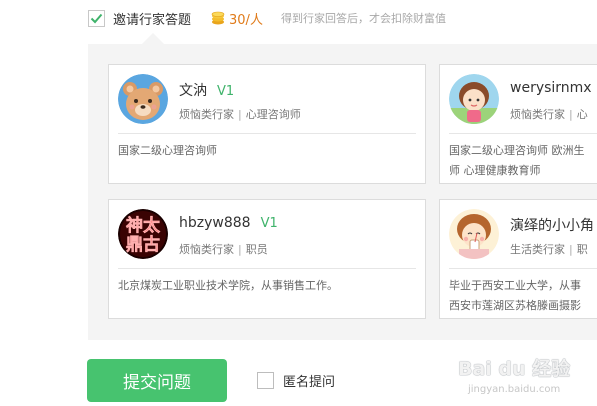  What do you see at coordinates (551, 88) in the screenshot?
I see `expert-name-text: werysirnmx` at bounding box center [551, 88].